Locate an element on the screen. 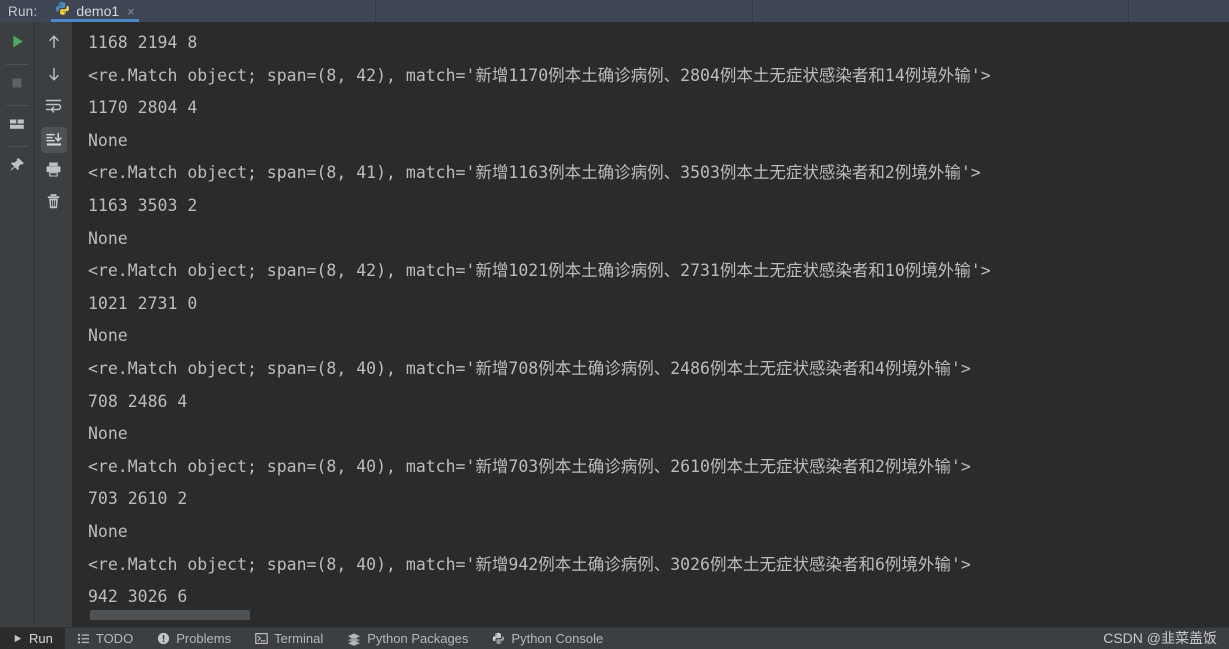 Image resolution: width=1229 pixels, height=649 pixels. statusbar-item-todo: TODO is located at coordinates (105, 638).